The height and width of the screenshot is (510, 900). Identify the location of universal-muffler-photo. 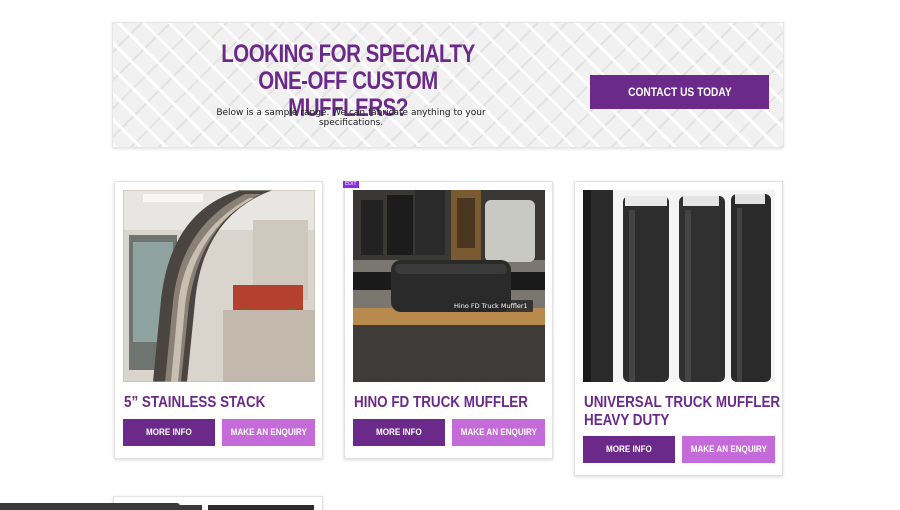
(679, 286).